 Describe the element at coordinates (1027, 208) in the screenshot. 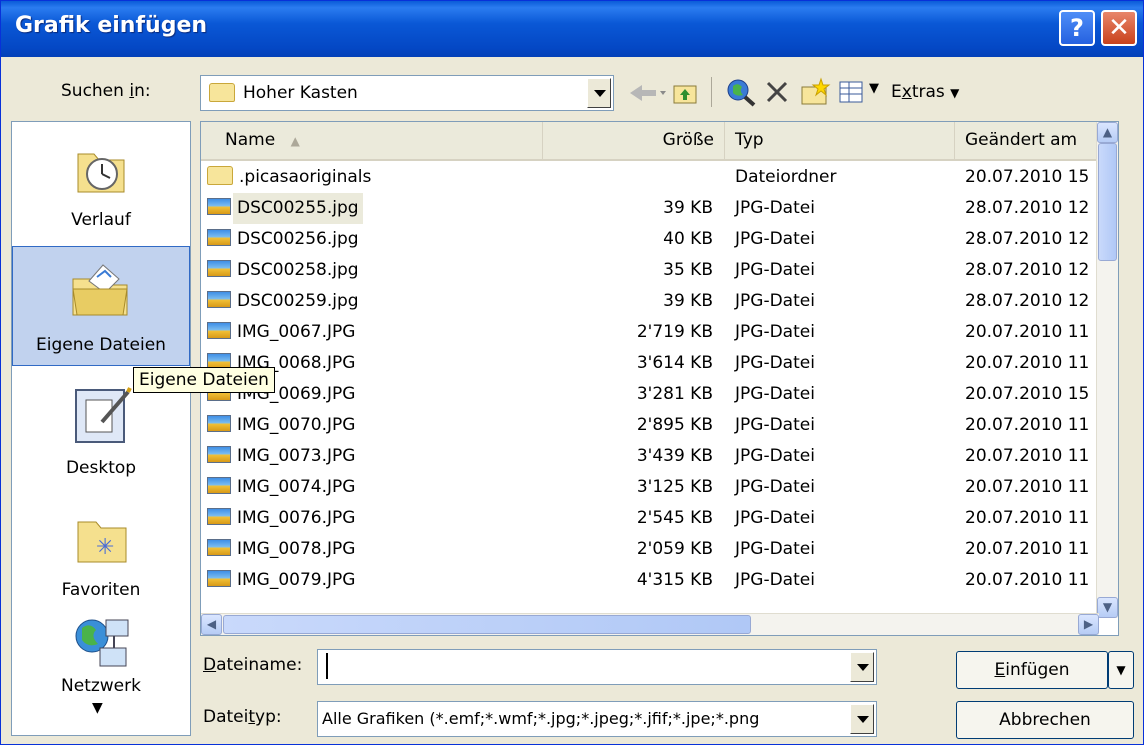

I see `file-date: 28.07.2010 12` at that location.